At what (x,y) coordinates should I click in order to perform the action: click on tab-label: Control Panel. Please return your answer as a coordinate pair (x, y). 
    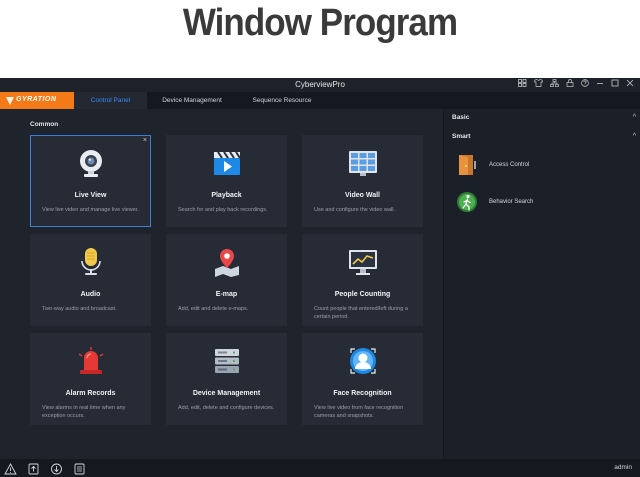
    Looking at the image, I should click on (110, 100).